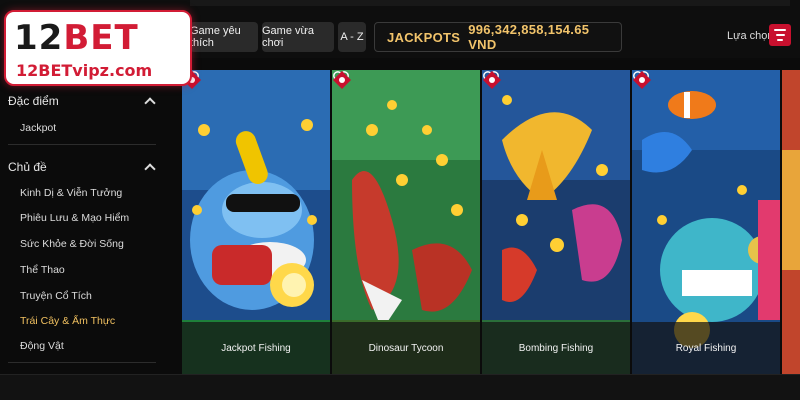 The width and height of the screenshot is (800, 400). Describe the element at coordinates (71, 193) in the screenshot. I see `sidebar-item-horror-scifi: Kinh Dị & Viễn Tưởng` at that location.